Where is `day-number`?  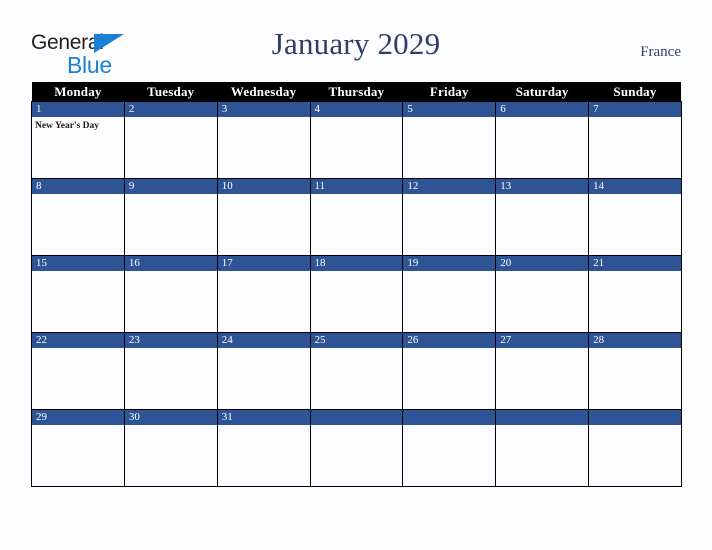 day-number is located at coordinates (356, 417).